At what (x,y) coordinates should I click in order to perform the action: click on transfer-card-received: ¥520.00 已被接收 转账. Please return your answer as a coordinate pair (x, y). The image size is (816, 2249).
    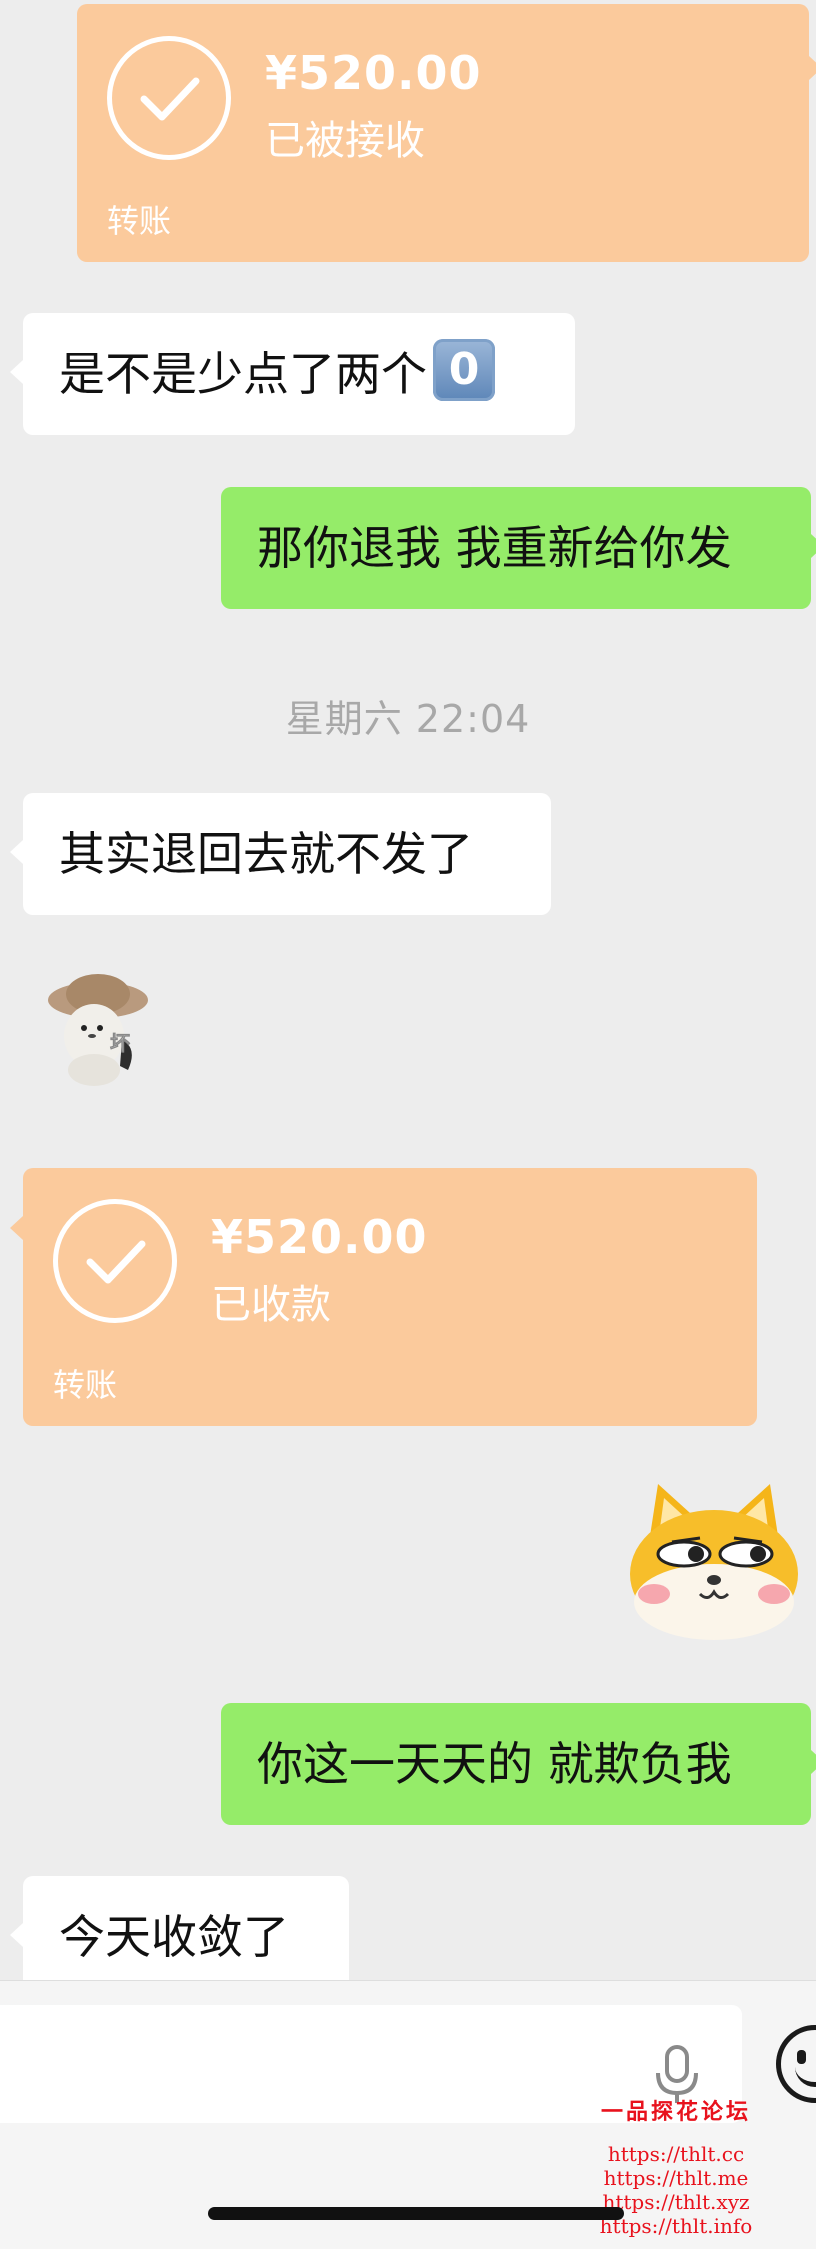
    Looking at the image, I should click on (443, 133).